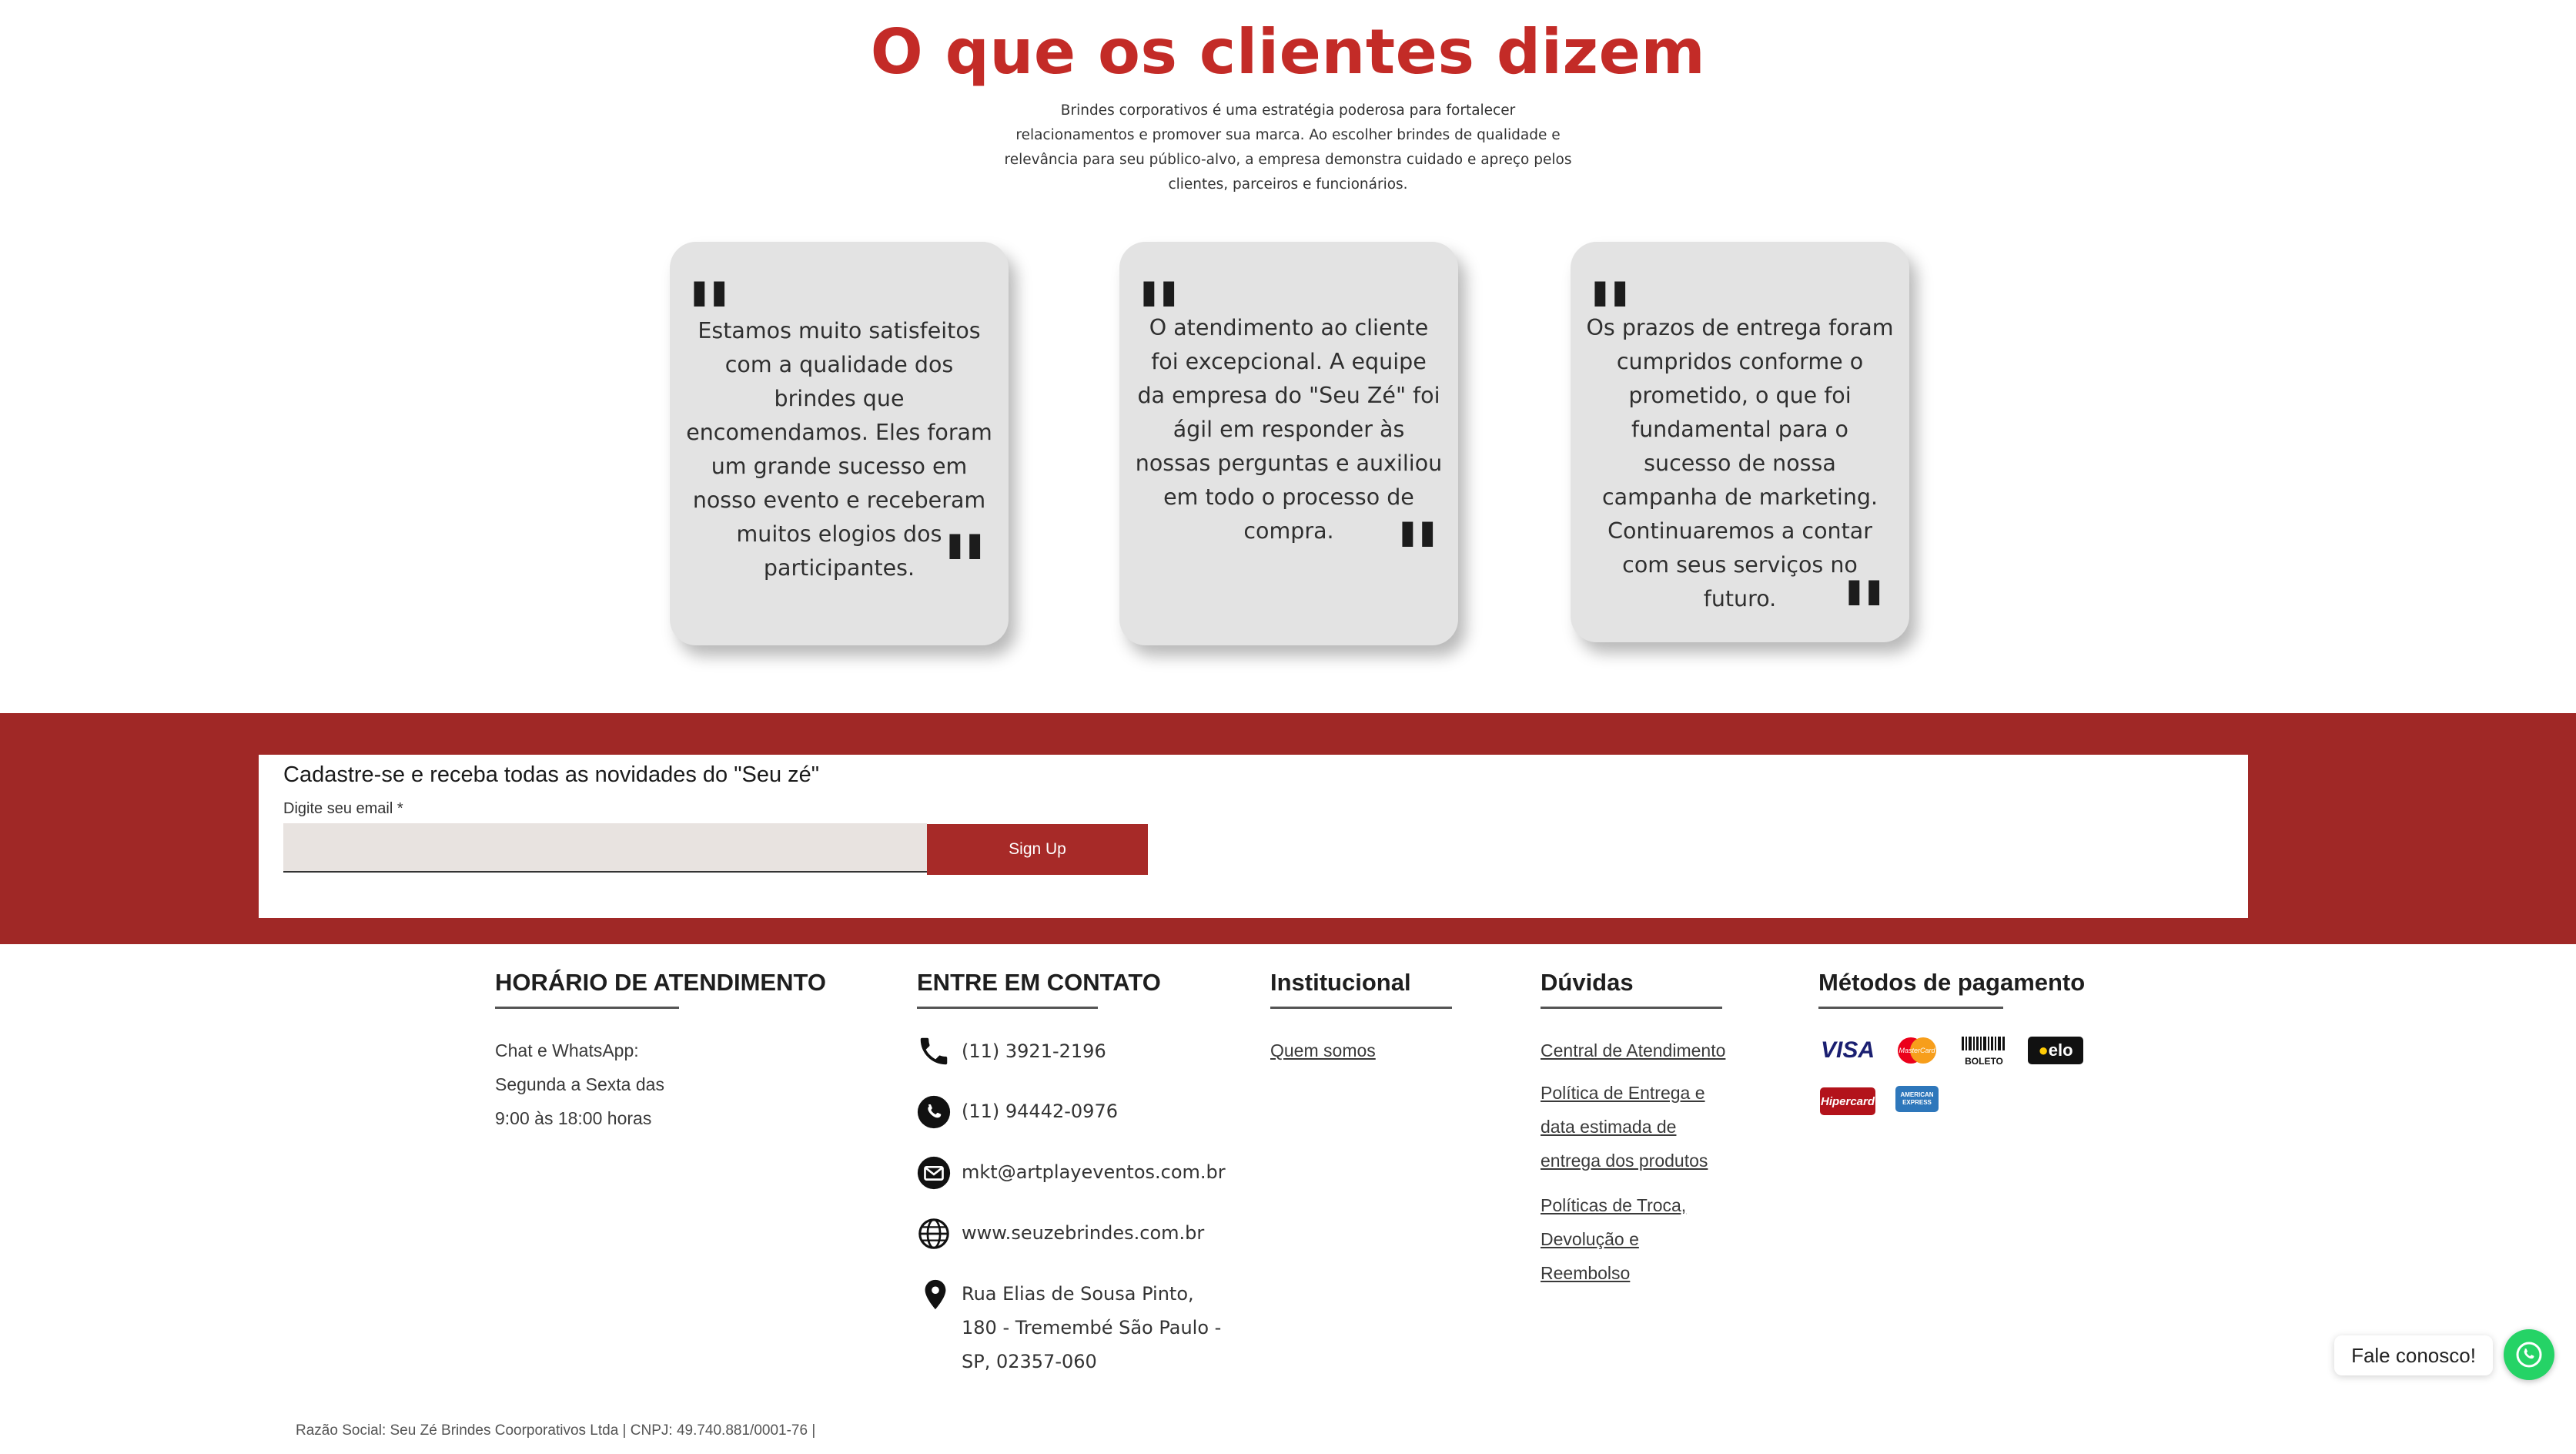 Image resolution: width=2576 pixels, height=1454 pixels. I want to click on globe-icon, so click(934, 1233).